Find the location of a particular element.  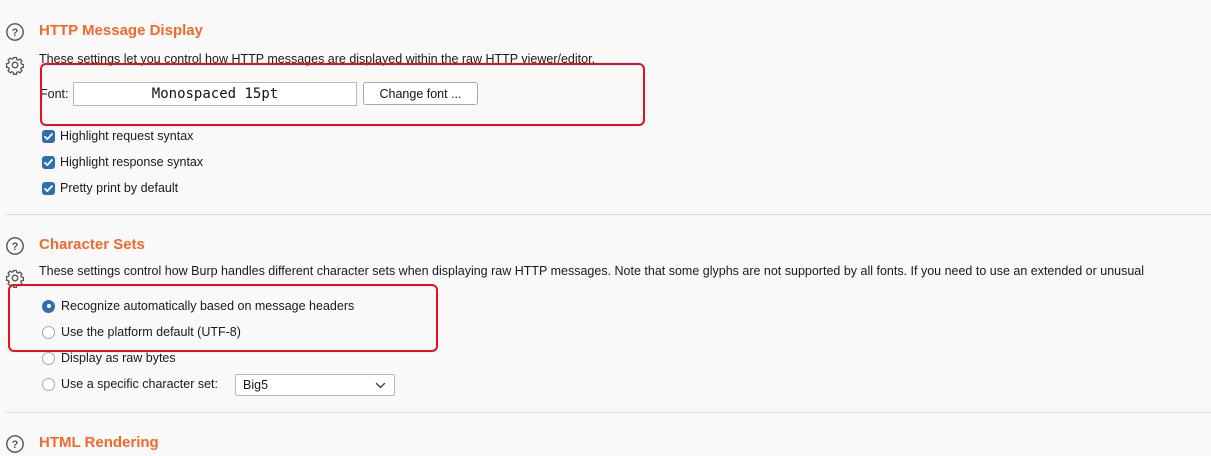

checkbox-highlight-request is located at coordinates (48, 136).